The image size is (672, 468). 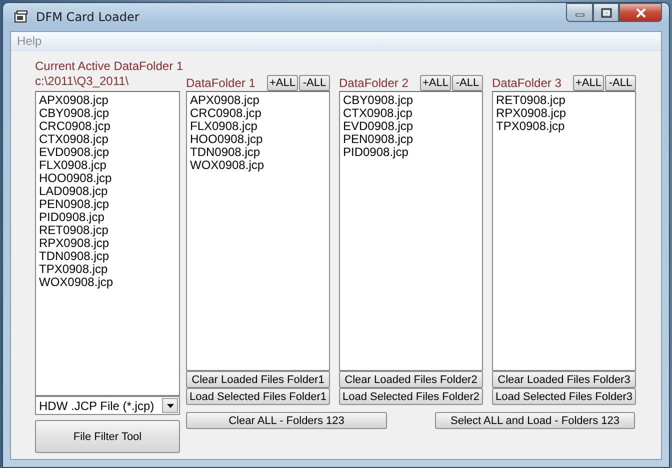 I want to click on minimize-button, so click(x=579, y=12).